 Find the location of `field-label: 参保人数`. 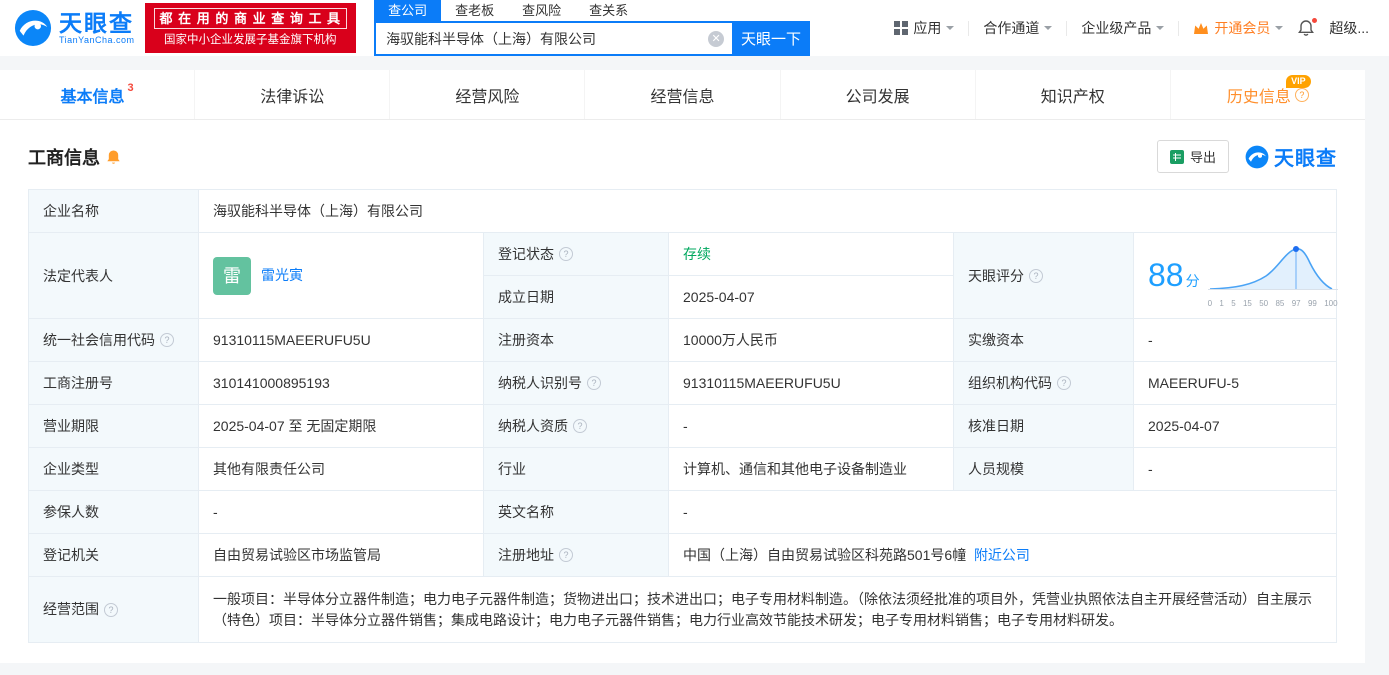

field-label: 参保人数 is located at coordinates (113, 512).